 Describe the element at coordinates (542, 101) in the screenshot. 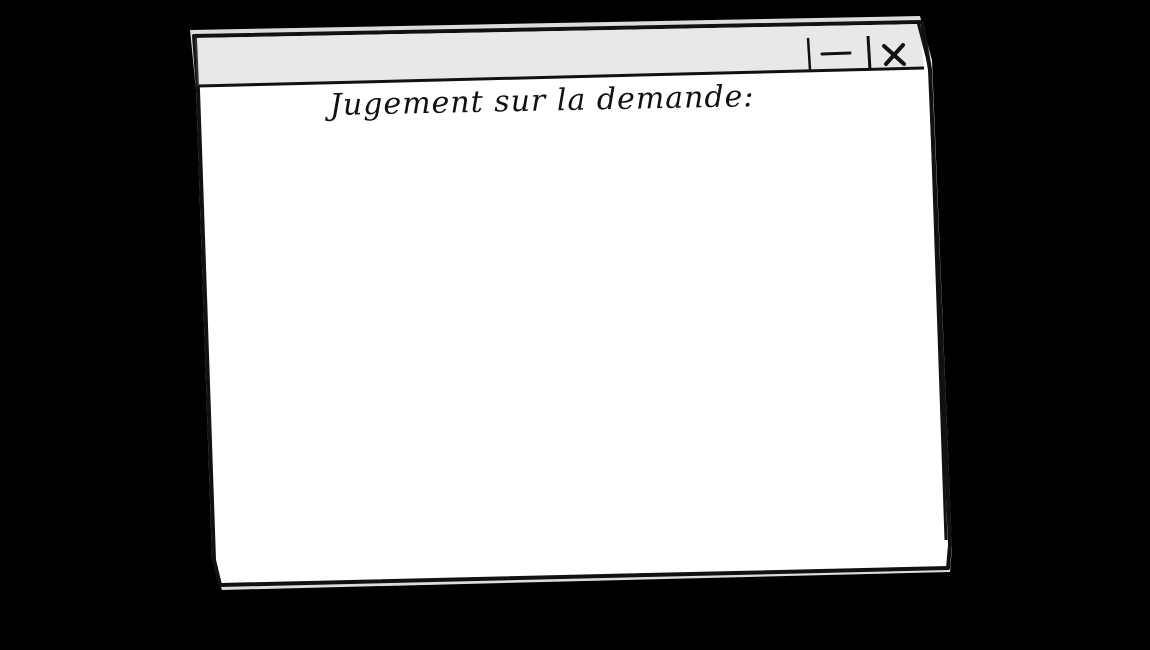

I see `window-content-label: Jugement sur la demande:` at that location.